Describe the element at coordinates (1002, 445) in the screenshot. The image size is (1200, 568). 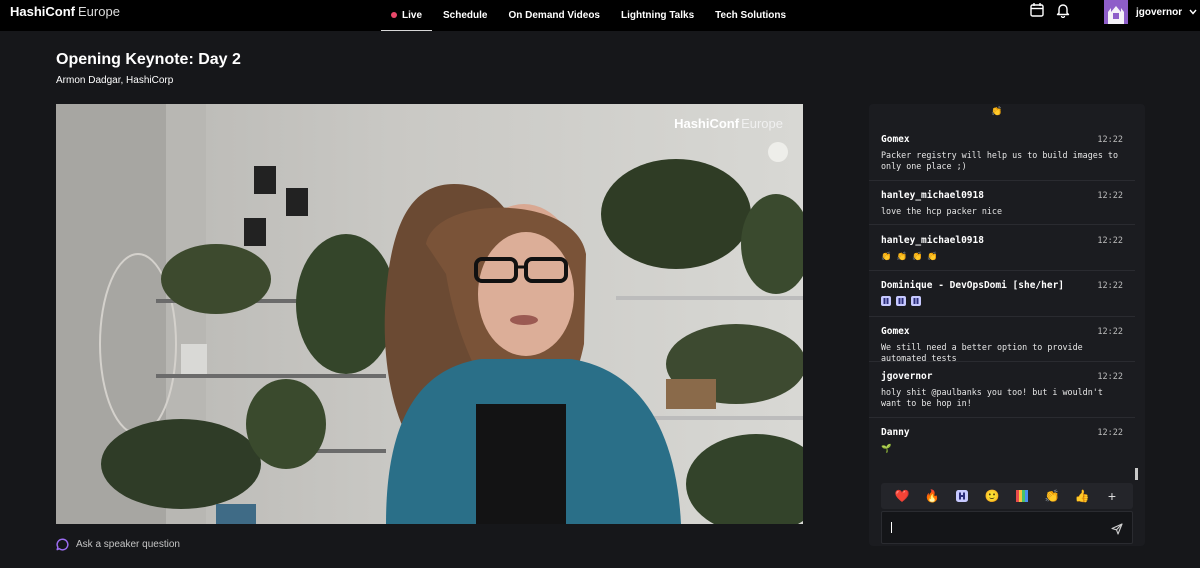
I see `chat-message: Danny 12:22 🌱` at that location.